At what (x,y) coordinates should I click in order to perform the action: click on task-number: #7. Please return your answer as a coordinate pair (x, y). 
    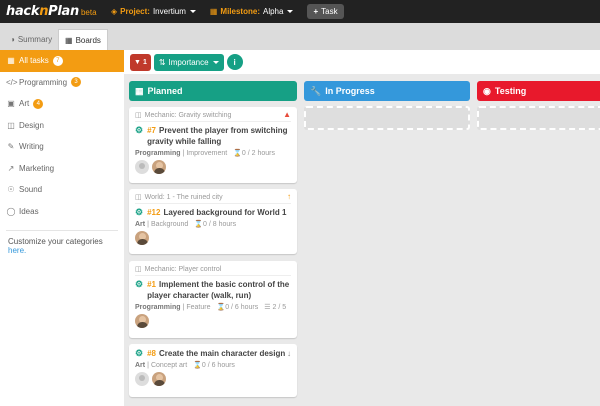
    Looking at the image, I should click on (151, 130).